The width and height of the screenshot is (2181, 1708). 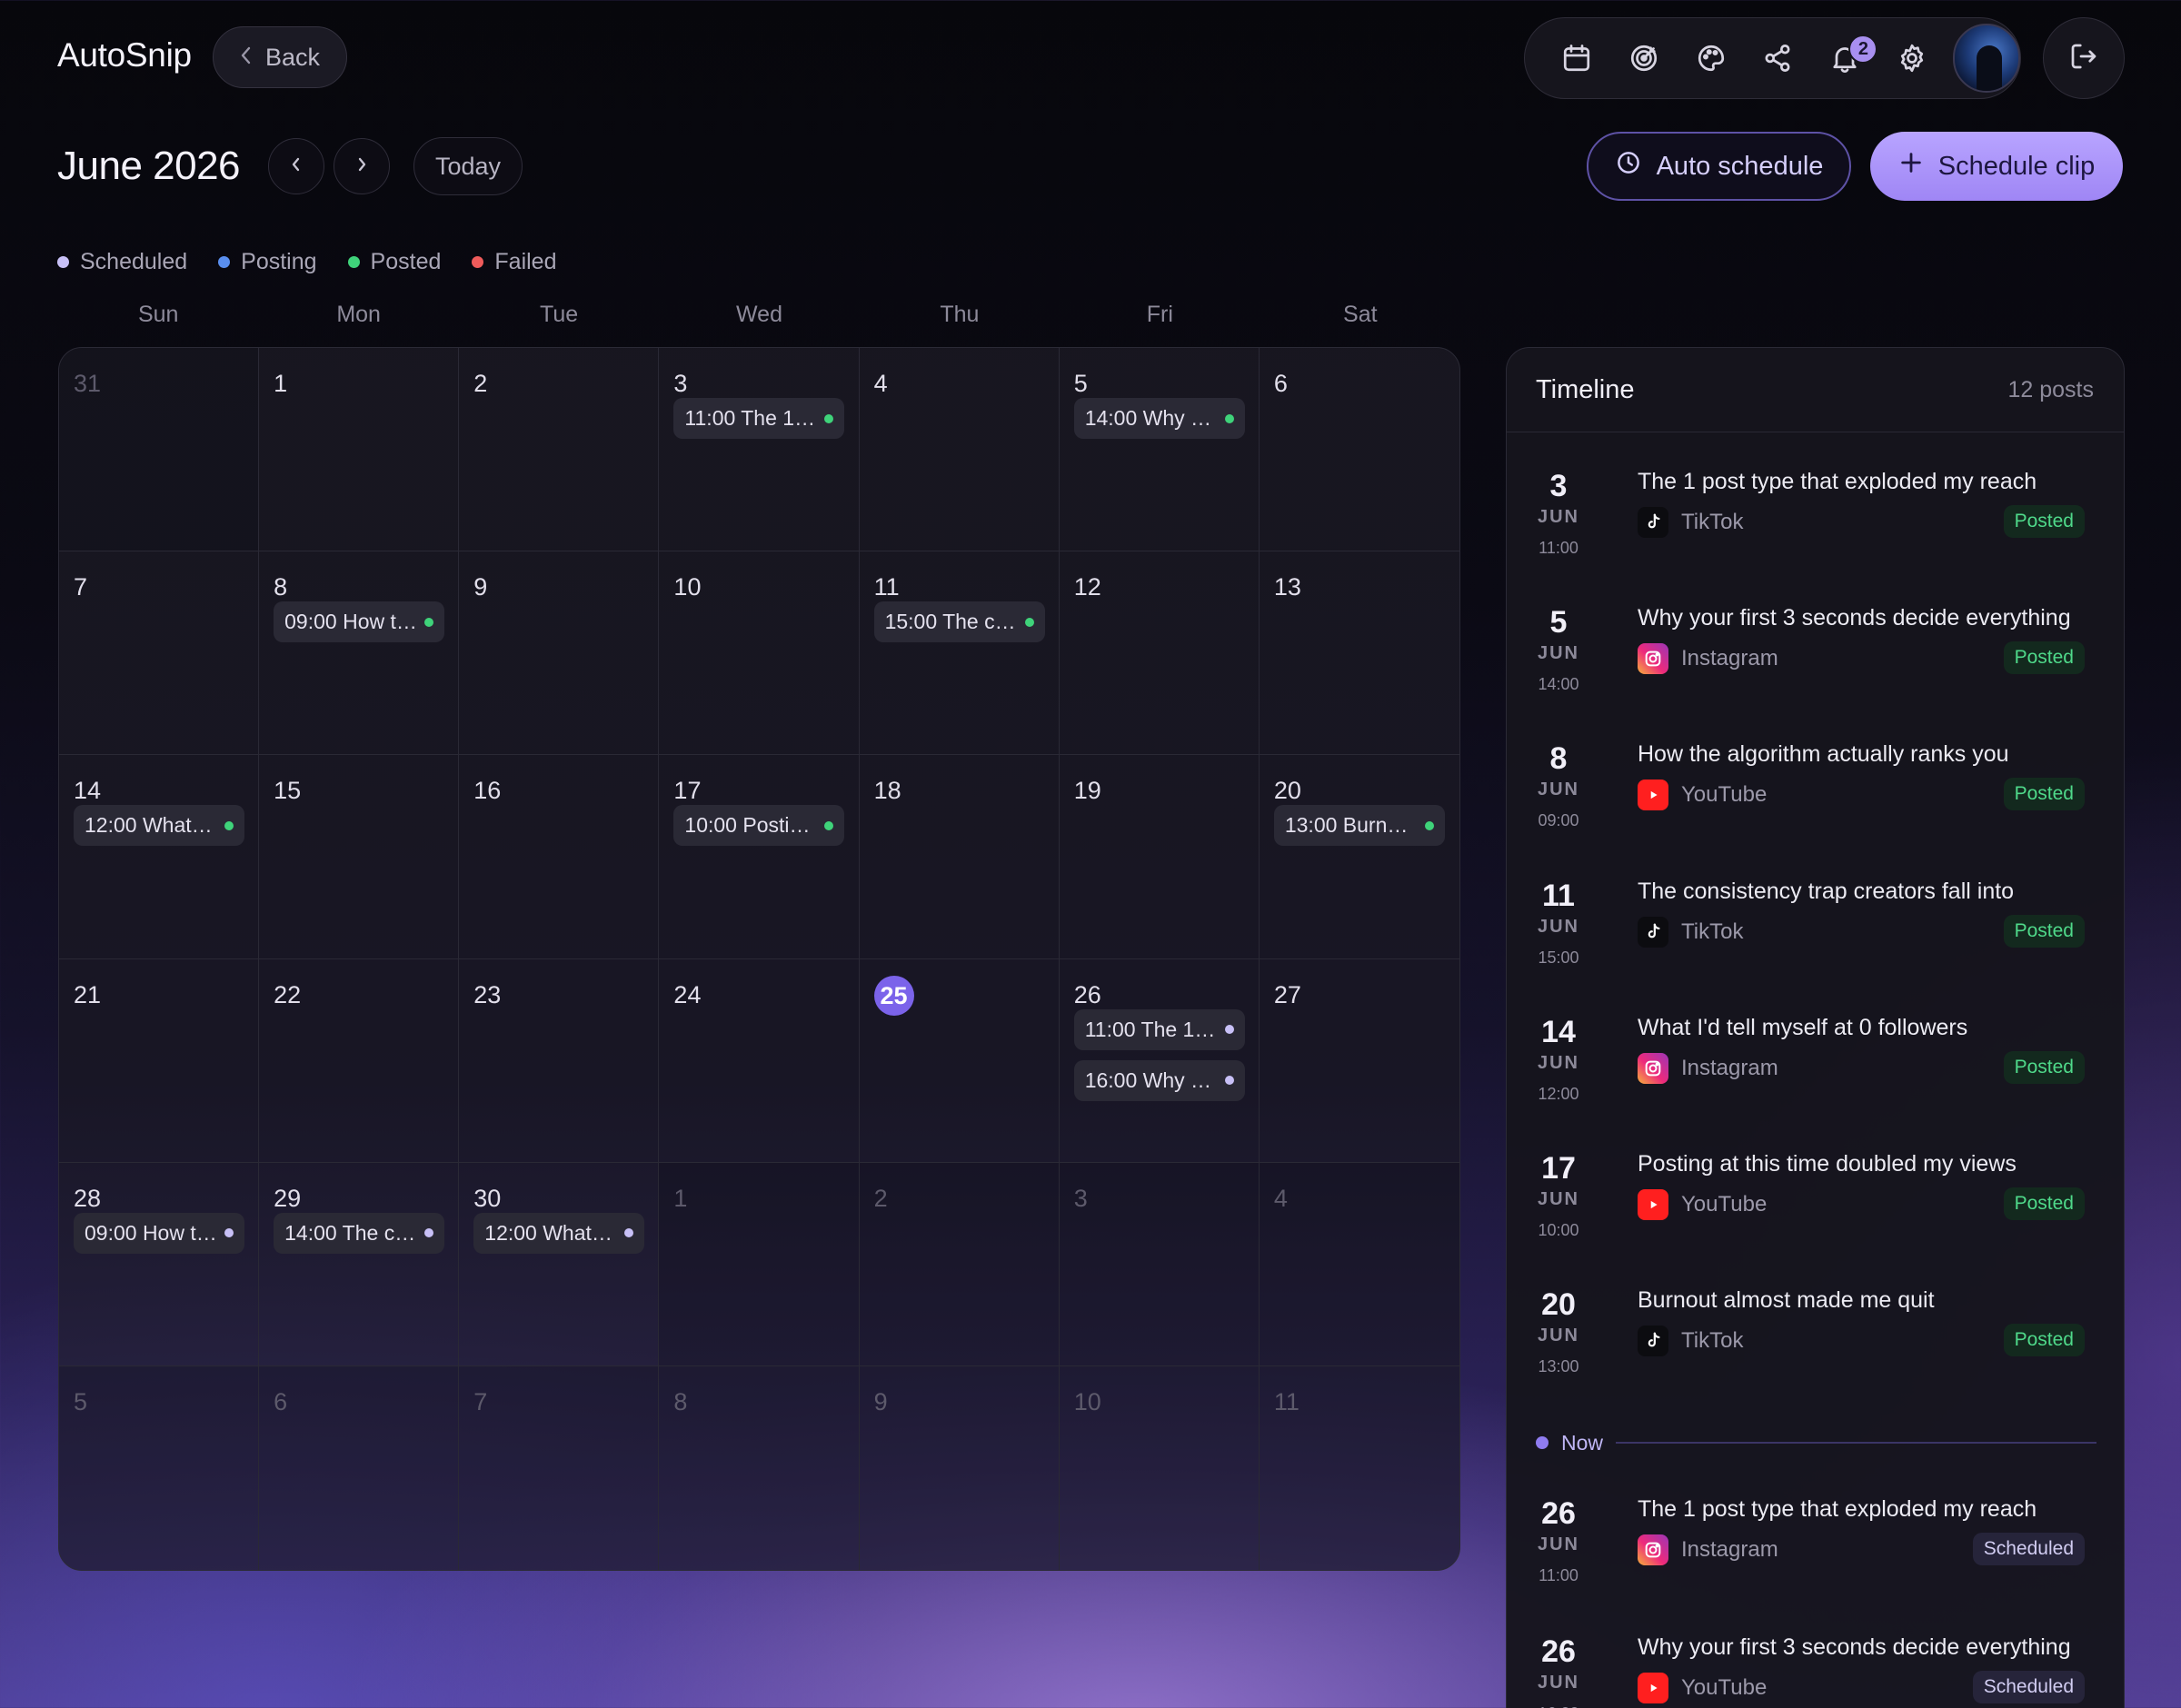 What do you see at coordinates (1359, 1467) in the screenshot?
I see `calendar-day-cell: 11` at bounding box center [1359, 1467].